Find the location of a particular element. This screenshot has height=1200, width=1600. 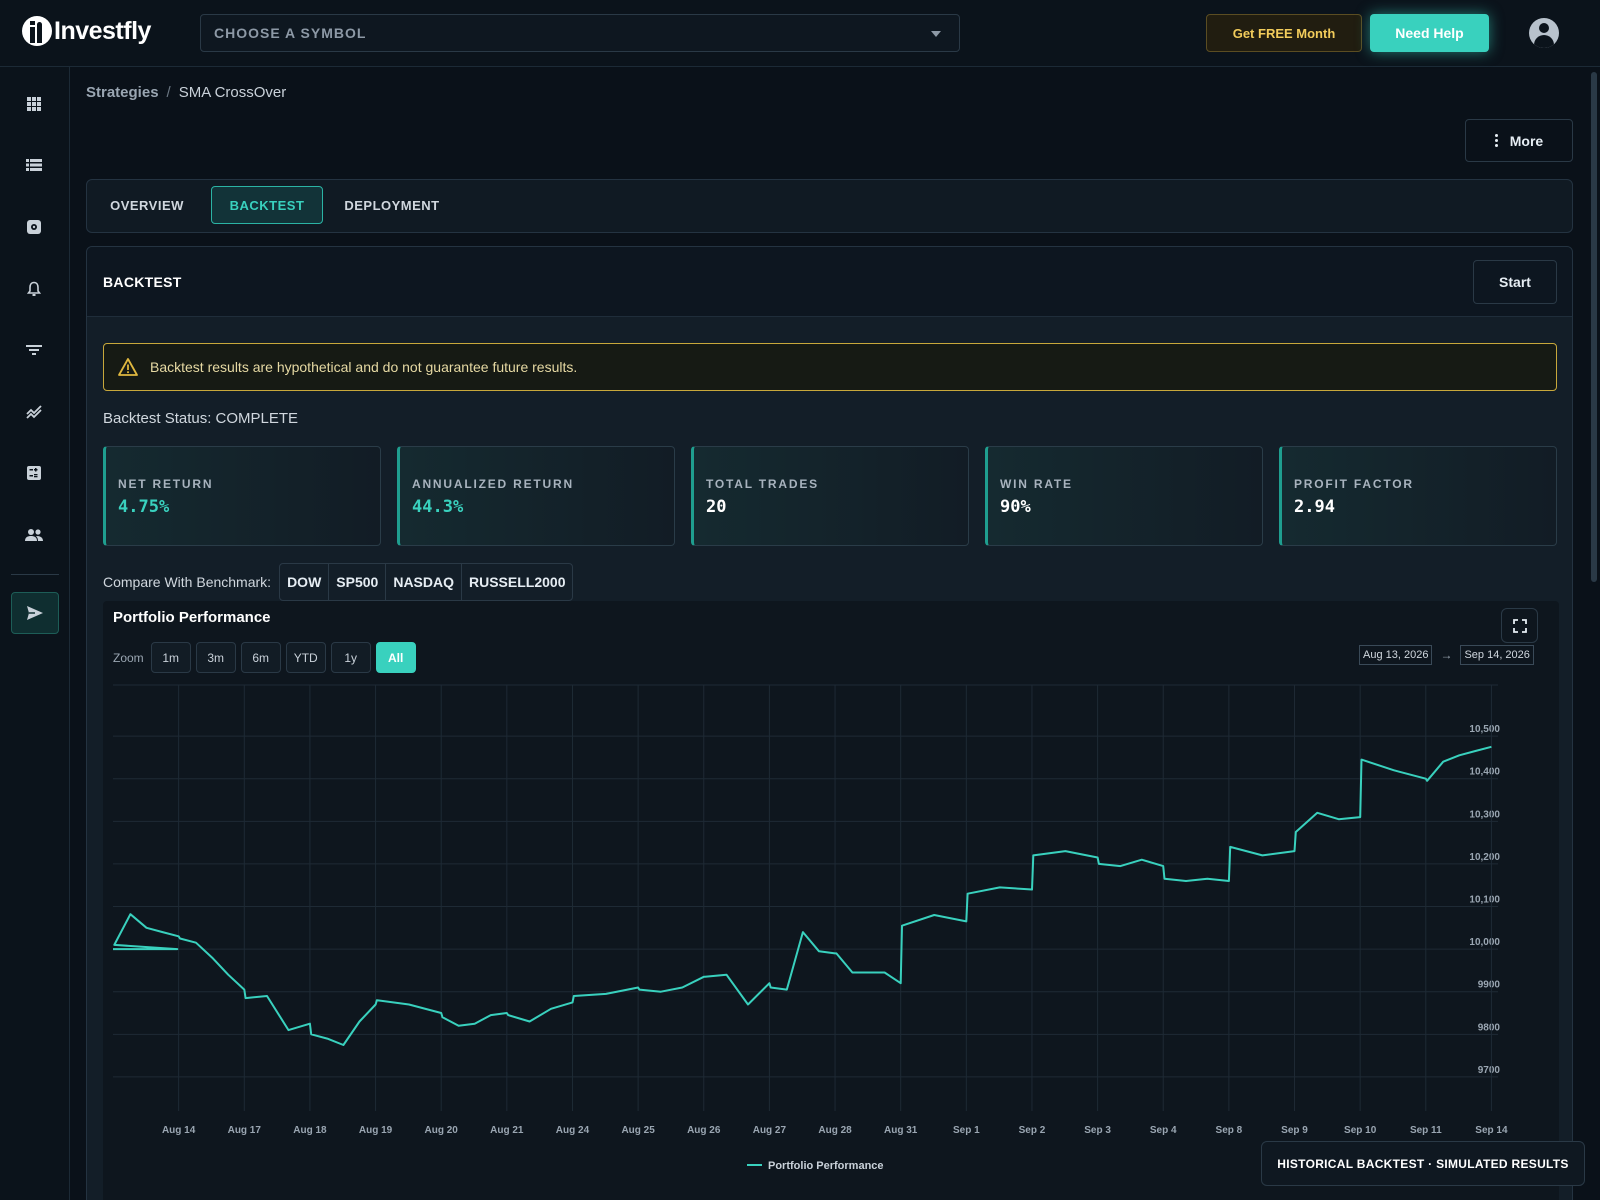

y-tick-label: 10,500 is located at coordinates (1484, 729).